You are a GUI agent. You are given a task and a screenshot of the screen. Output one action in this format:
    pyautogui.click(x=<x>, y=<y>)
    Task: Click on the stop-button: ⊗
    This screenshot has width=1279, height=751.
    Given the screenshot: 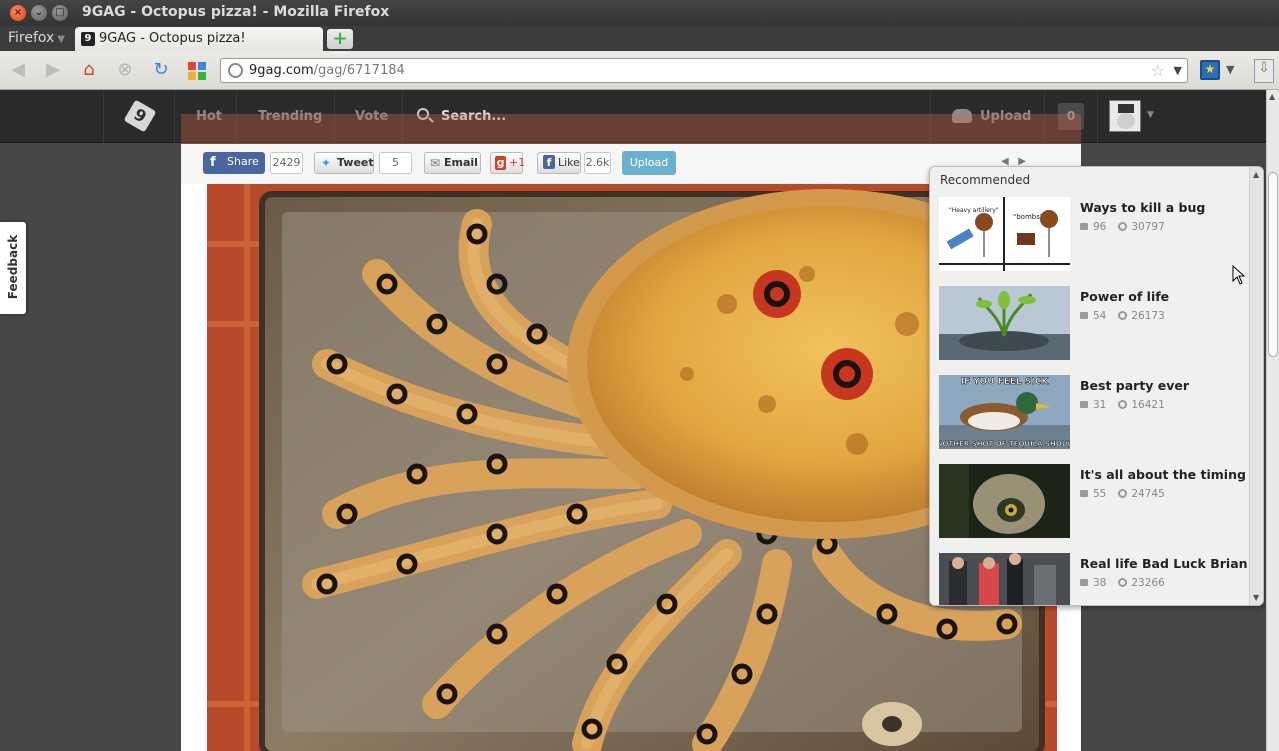 What is the action you would take?
    pyautogui.click(x=125, y=70)
    